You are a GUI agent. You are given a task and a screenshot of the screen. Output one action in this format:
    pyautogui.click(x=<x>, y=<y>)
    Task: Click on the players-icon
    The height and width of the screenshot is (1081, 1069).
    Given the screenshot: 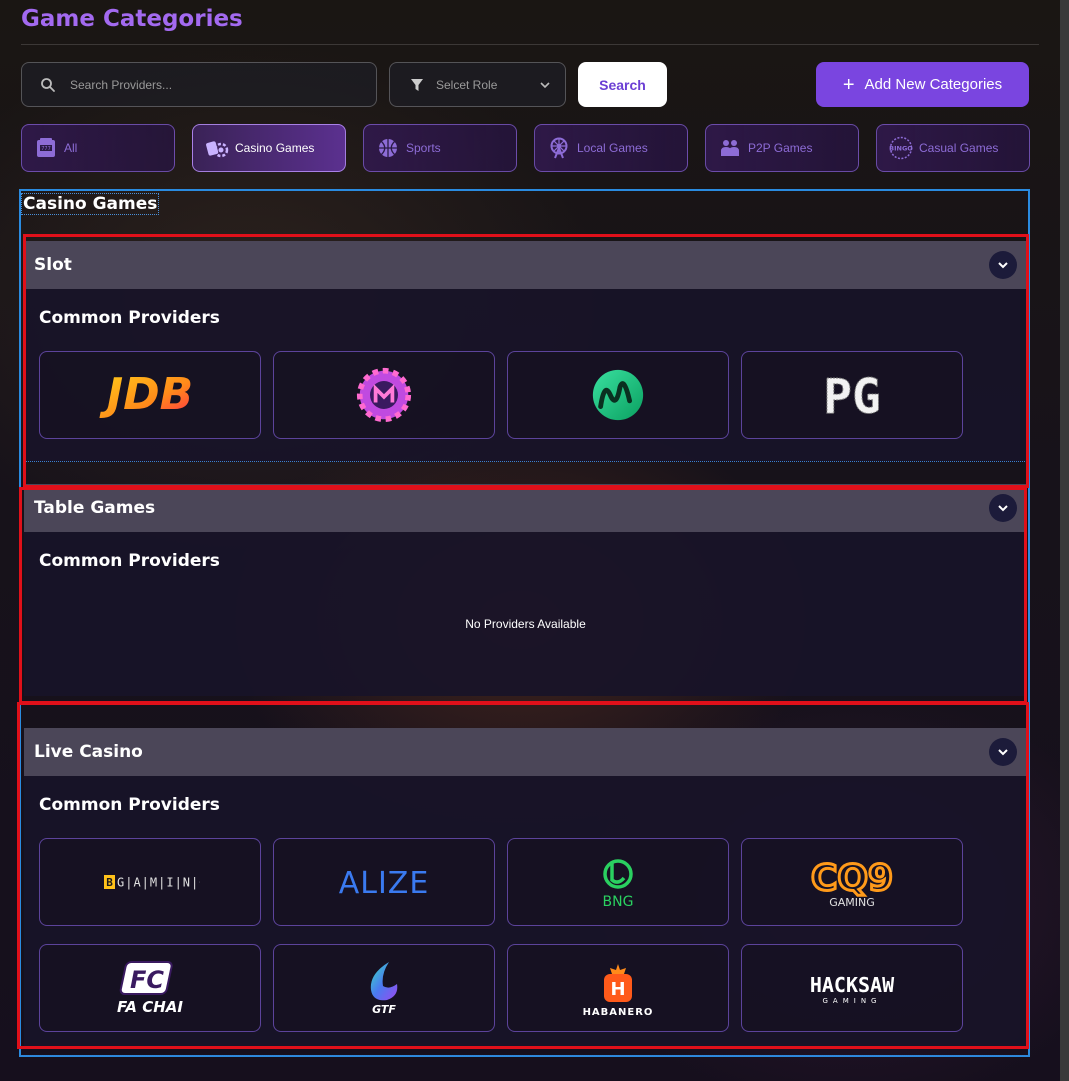 What is the action you would take?
    pyautogui.click(x=730, y=148)
    